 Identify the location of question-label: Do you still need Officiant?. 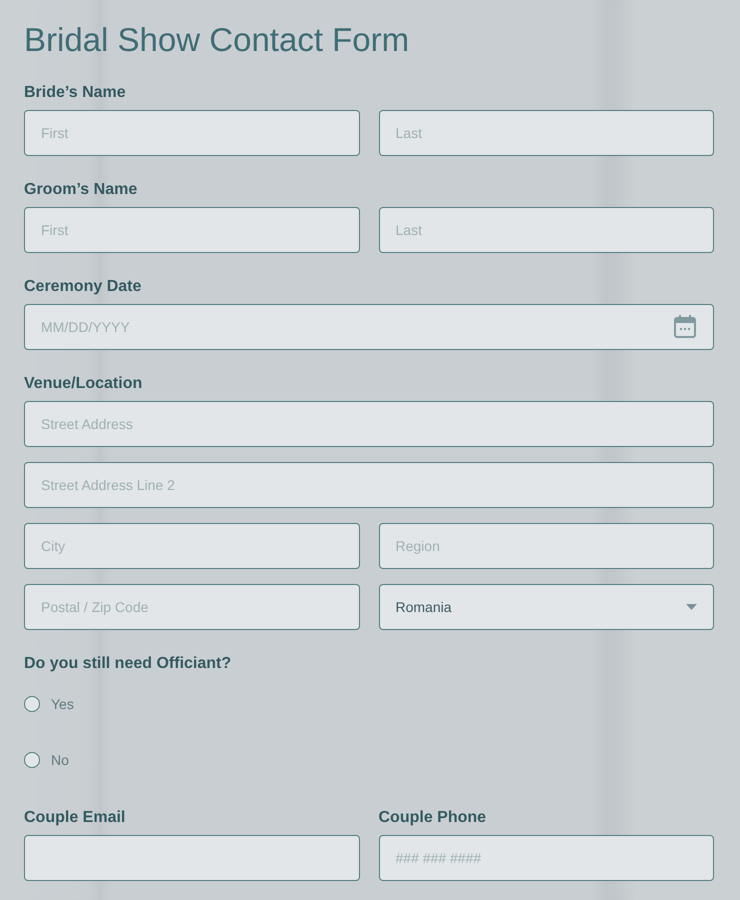
(128, 664).